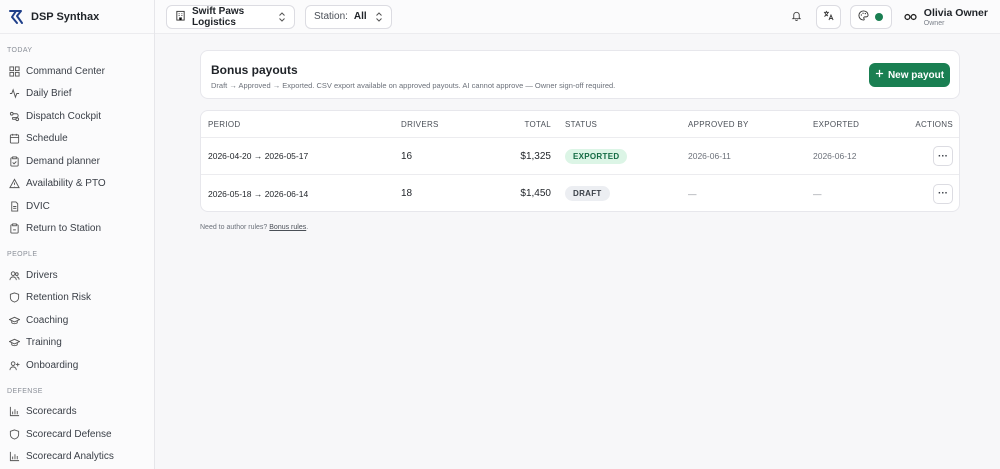  Describe the element at coordinates (47, 320) in the screenshot. I see `sidebar-item-label: Coaching` at that location.